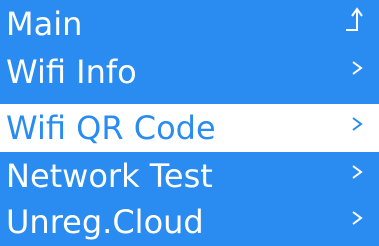 The width and height of the screenshot is (379, 246). What do you see at coordinates (105, 222) in the screenshot?
I see `menu-item-label: Unreg.Cloud` at bounding box center [105, 222].